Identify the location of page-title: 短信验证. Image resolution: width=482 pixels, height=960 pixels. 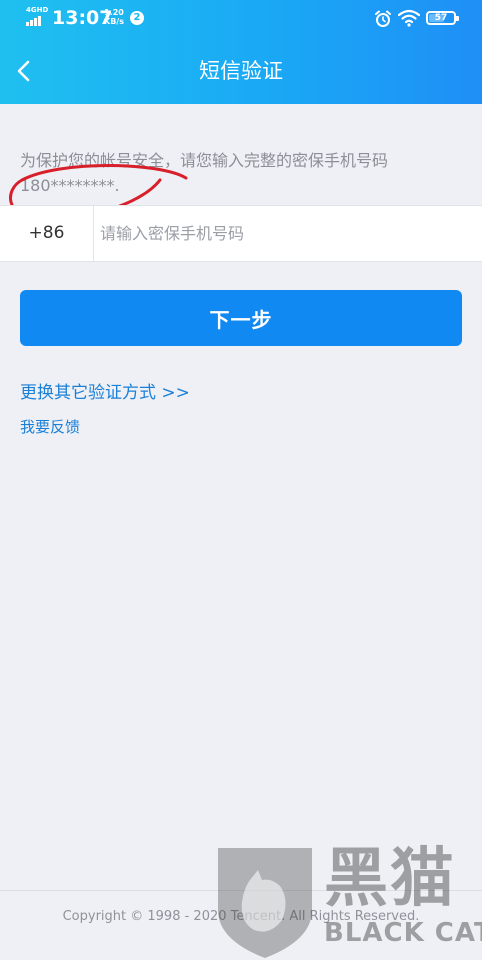
(241, 71).